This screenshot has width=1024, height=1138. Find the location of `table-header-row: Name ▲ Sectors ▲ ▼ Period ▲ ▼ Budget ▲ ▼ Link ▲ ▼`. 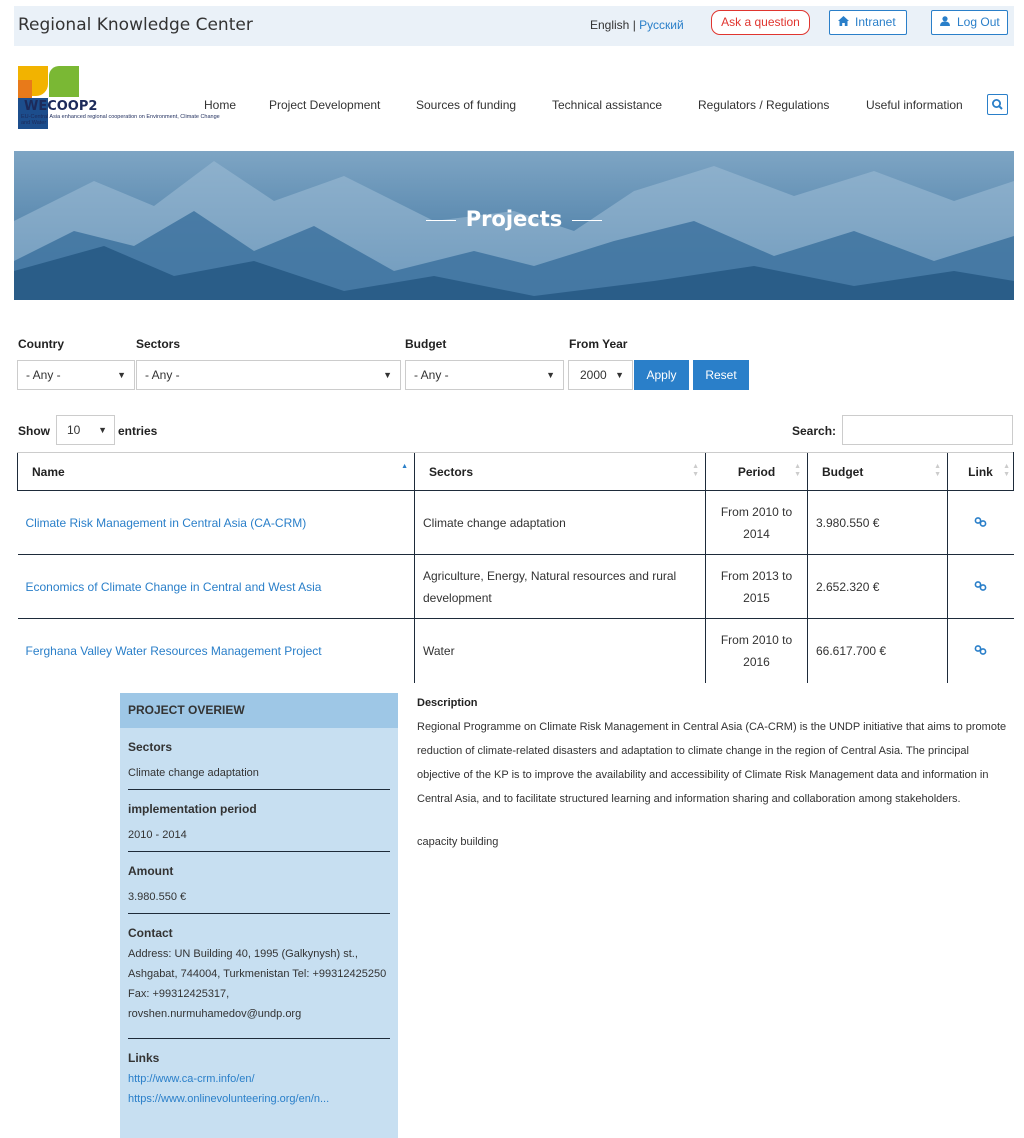

table-header-row: Name ▲ Sectors ▲ ▼ Period ▲ ▼ Budget ▲ ▼ Link ▲ ▼ is located at coordinates (515, 471).